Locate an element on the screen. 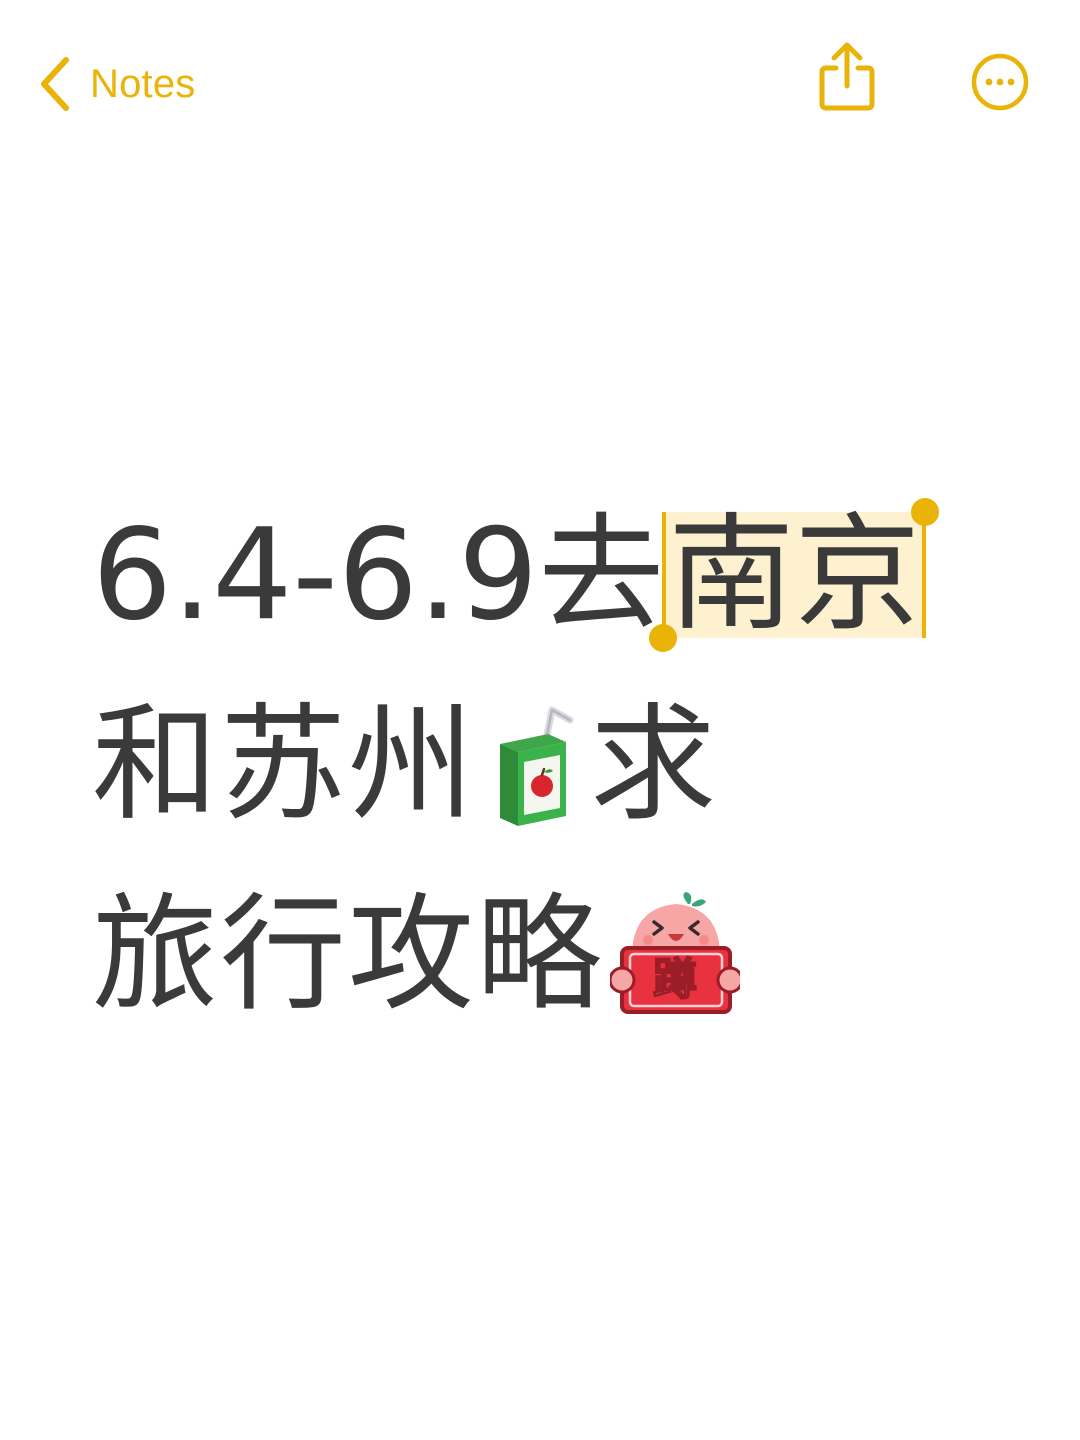 The height and width of the screenshot is (1440, 1080). back-button: Notes is located at coordinates (117, 84).